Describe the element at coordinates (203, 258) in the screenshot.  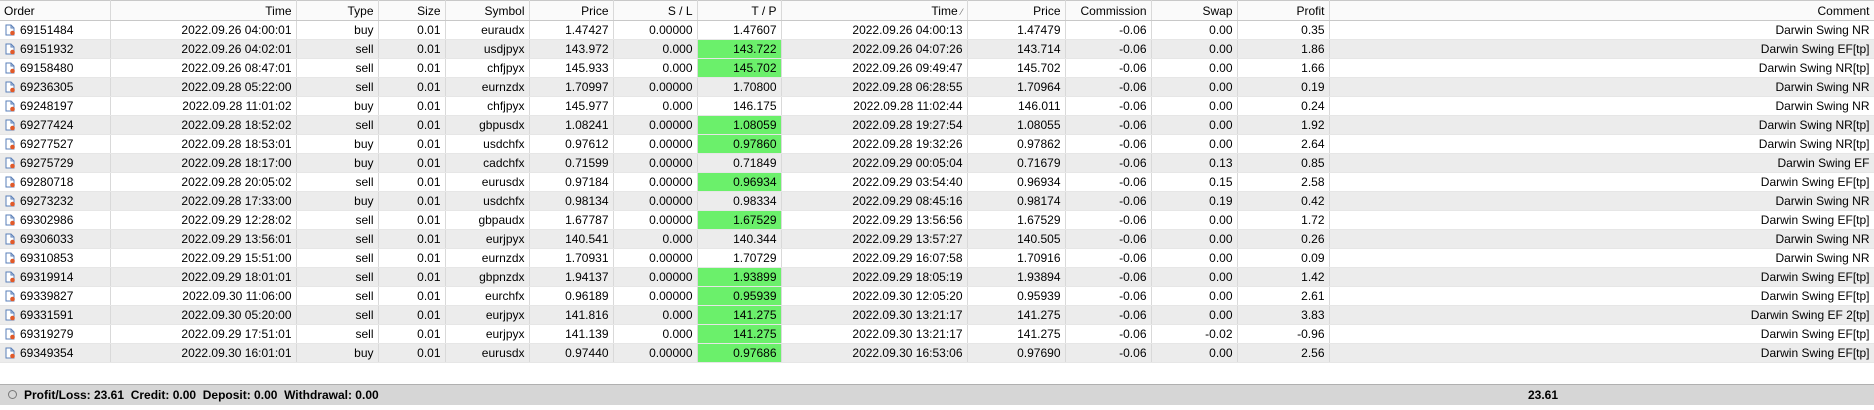
I see `cell-open-time: 2022.09.29 15:51:00` at that location.